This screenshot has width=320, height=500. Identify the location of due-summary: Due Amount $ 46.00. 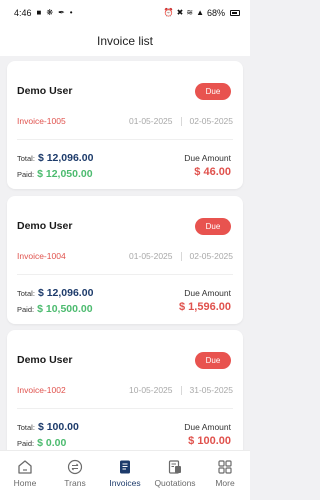
(207, 165).